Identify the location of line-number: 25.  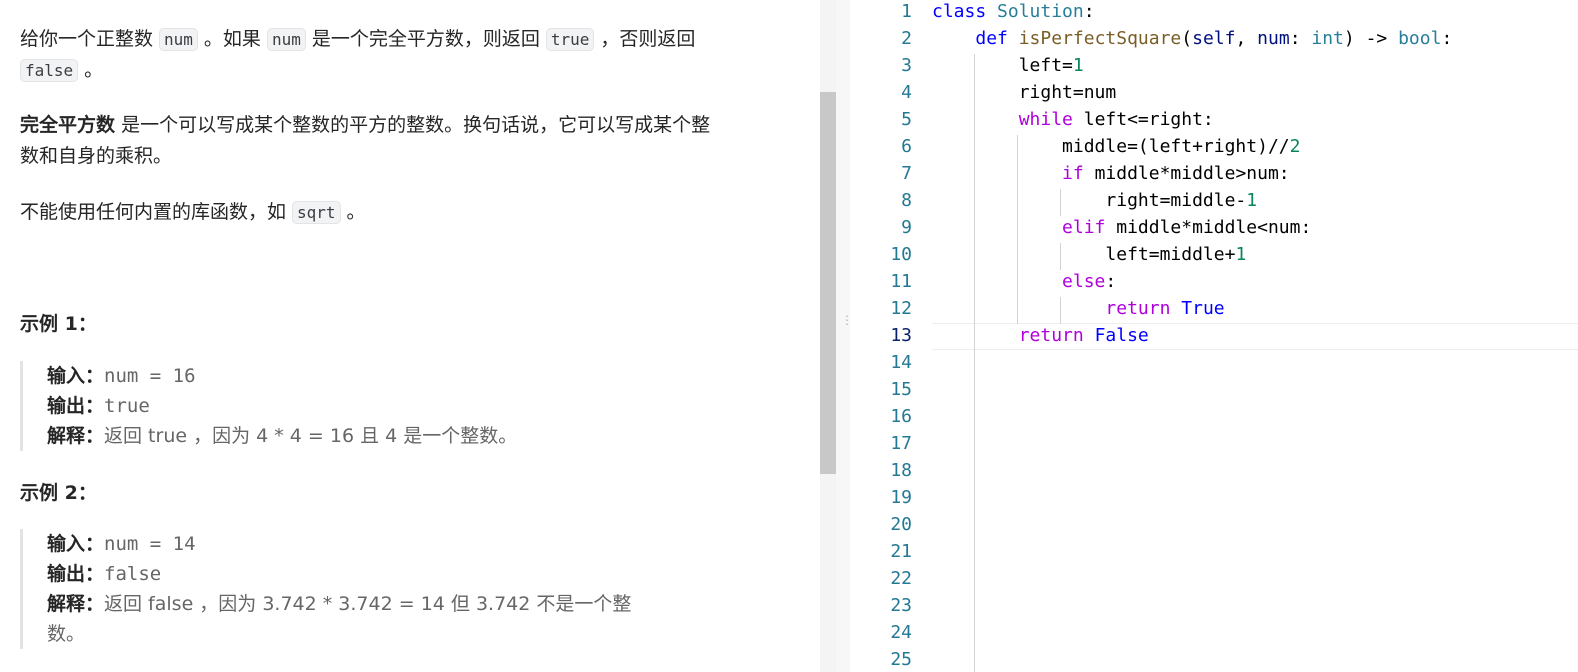
(901, 659).